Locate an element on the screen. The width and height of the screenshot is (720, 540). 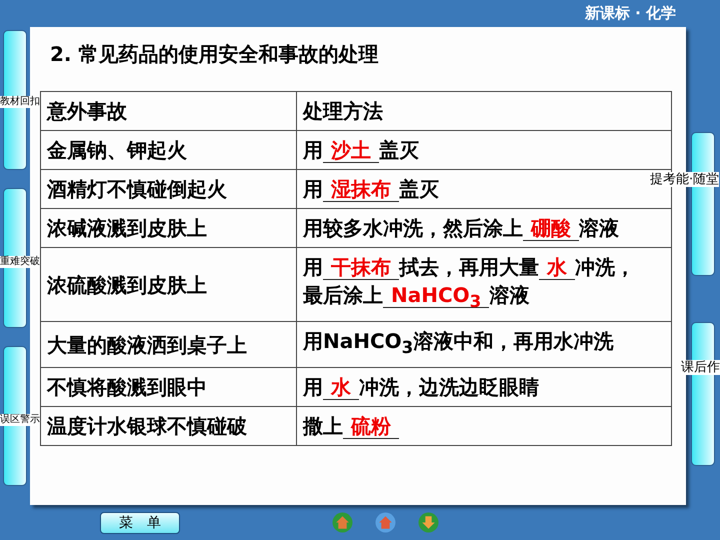
table-cell: 用 干抹布 拭去，再用大量 水 冲洗， 最后涂上 NaHCO$_{3}$ 溶液 is located at coordinates (484, 285).